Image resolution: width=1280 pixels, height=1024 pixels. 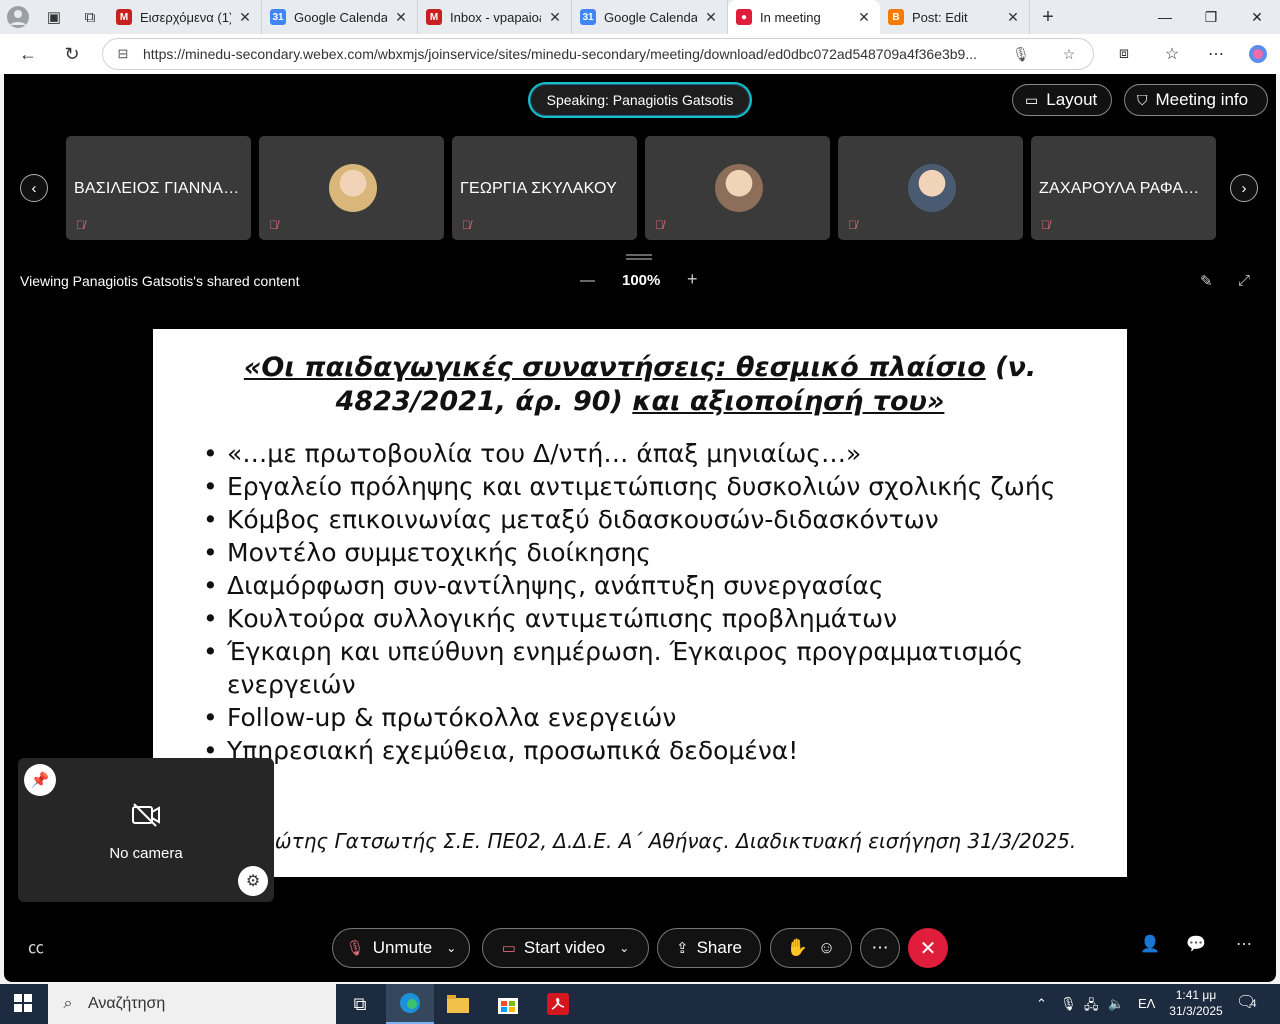 I want to click on browser-tab: M Εισερχόμενα (1) - ✕, so click(x=185, y=17).